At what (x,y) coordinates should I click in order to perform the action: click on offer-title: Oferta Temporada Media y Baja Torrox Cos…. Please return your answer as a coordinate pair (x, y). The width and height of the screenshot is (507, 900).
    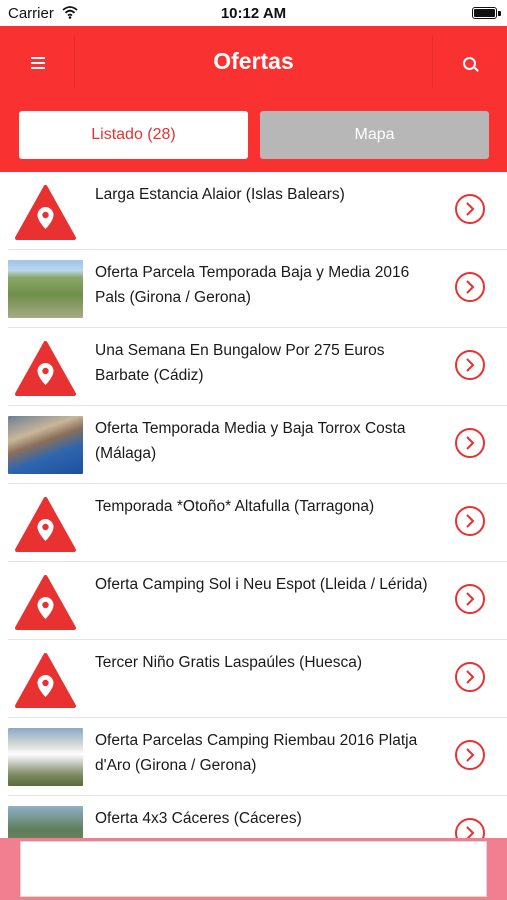
    Looking at the image, I should click on (250, 441).